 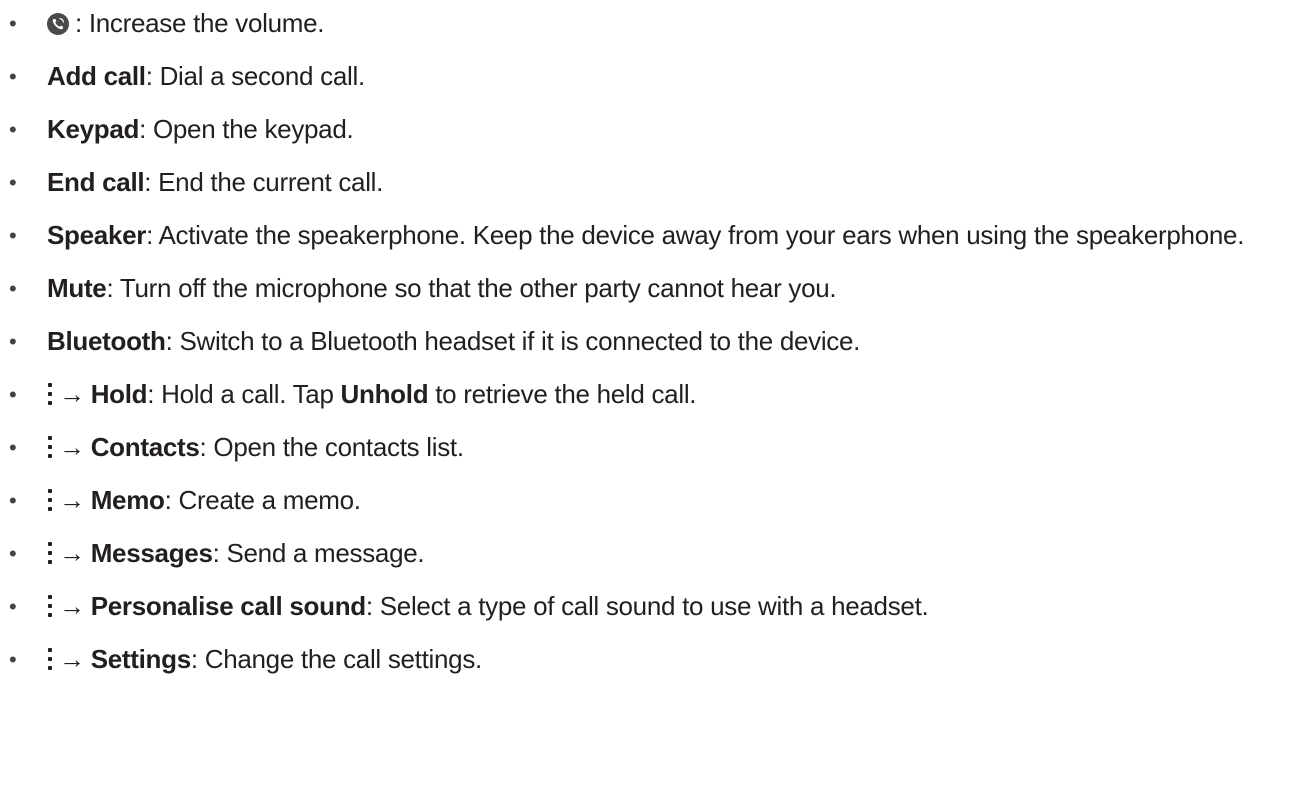 What do you see at coordinates (650, 23) in the screenshot?
I see `list-item-volume: • : Increase the volume.` at bounding box center [650, 23].